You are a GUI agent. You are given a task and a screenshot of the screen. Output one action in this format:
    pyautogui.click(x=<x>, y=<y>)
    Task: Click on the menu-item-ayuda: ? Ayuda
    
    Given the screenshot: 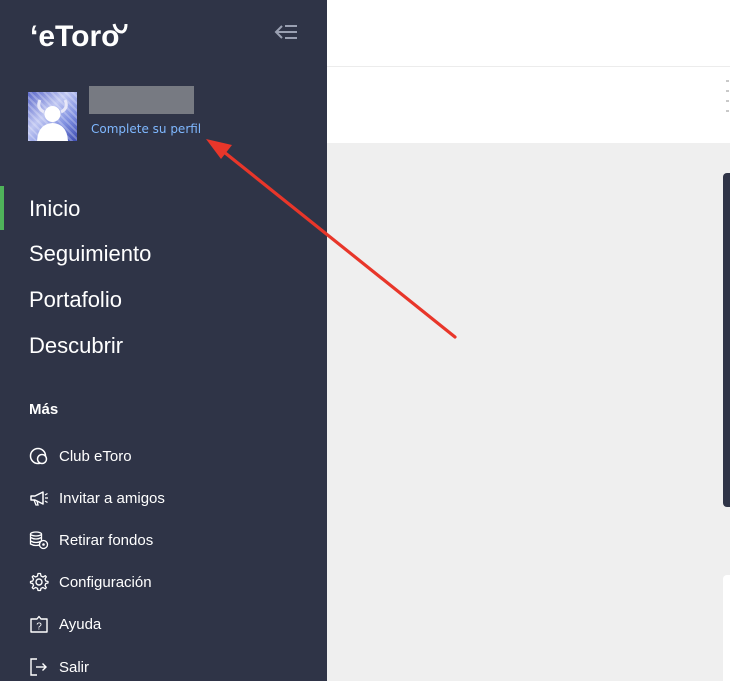 What is the action you would take?
    pyautogui.click(x=65, y=624)
    